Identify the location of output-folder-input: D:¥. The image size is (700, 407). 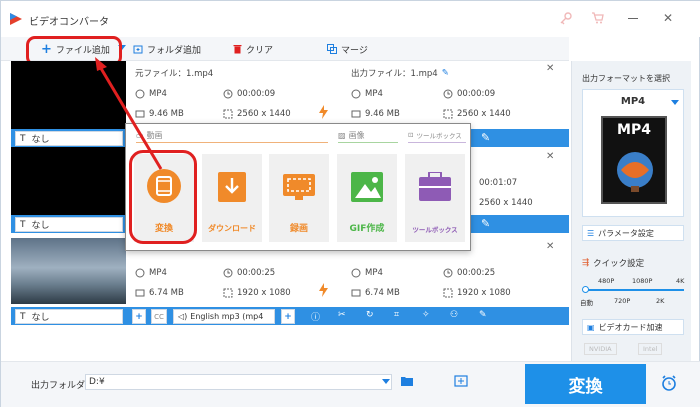
(238, 382).